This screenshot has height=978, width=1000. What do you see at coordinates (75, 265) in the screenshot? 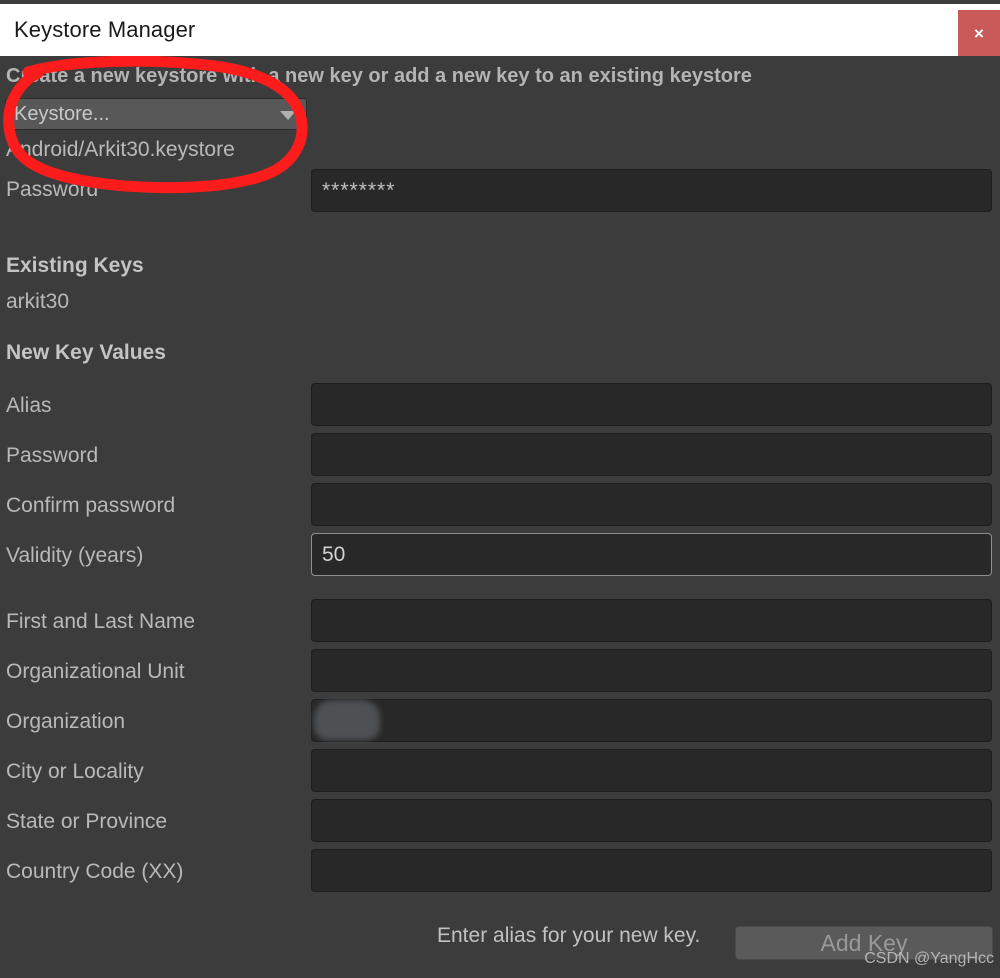
I see `existing-keys-heading: Existing Keys` at bounding box center [75, 265].